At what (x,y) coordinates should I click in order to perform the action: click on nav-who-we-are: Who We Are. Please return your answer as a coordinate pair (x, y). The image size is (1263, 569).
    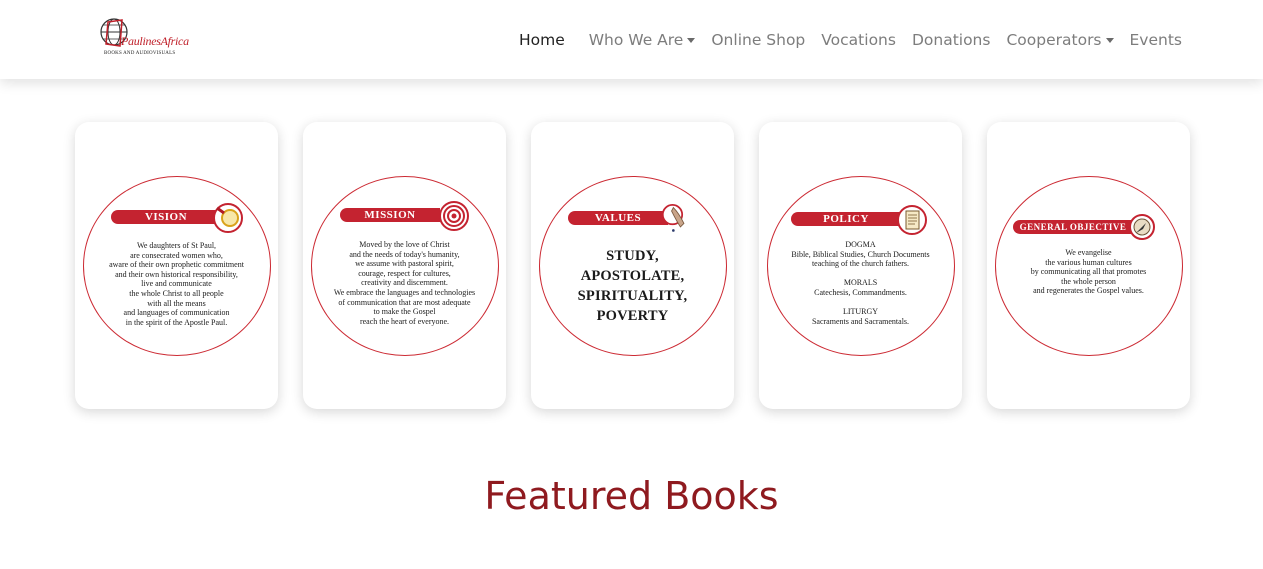
    Looking at the image, I should click on (642, 40).